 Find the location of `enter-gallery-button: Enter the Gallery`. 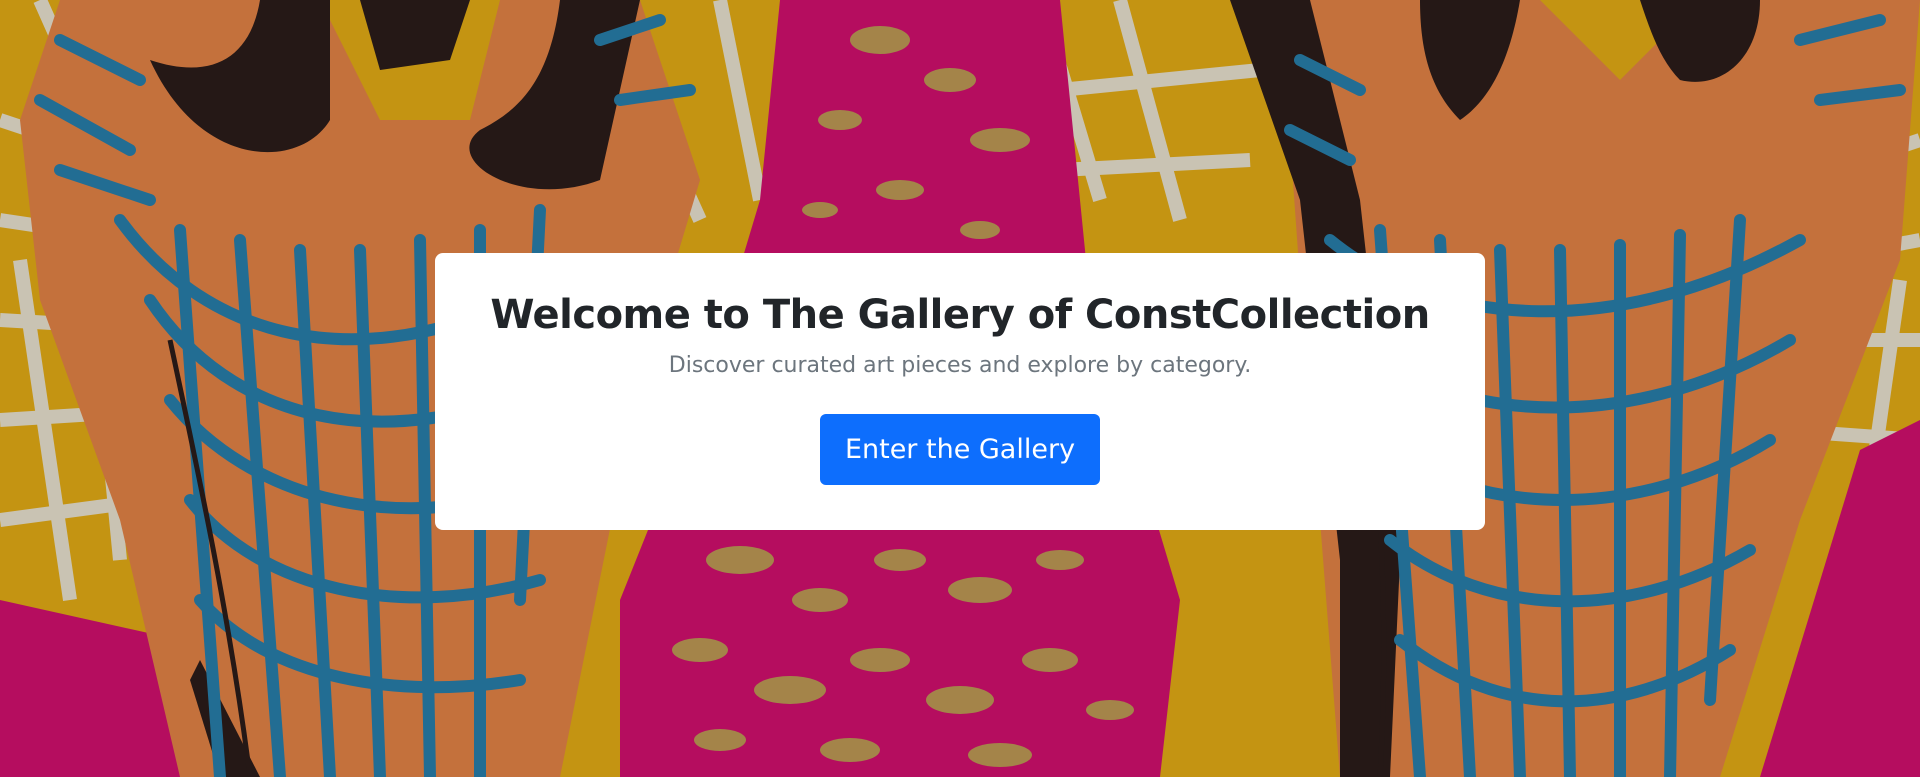

enter-gallery-button: Enter the Gallery is located at coordinates (960, 449).